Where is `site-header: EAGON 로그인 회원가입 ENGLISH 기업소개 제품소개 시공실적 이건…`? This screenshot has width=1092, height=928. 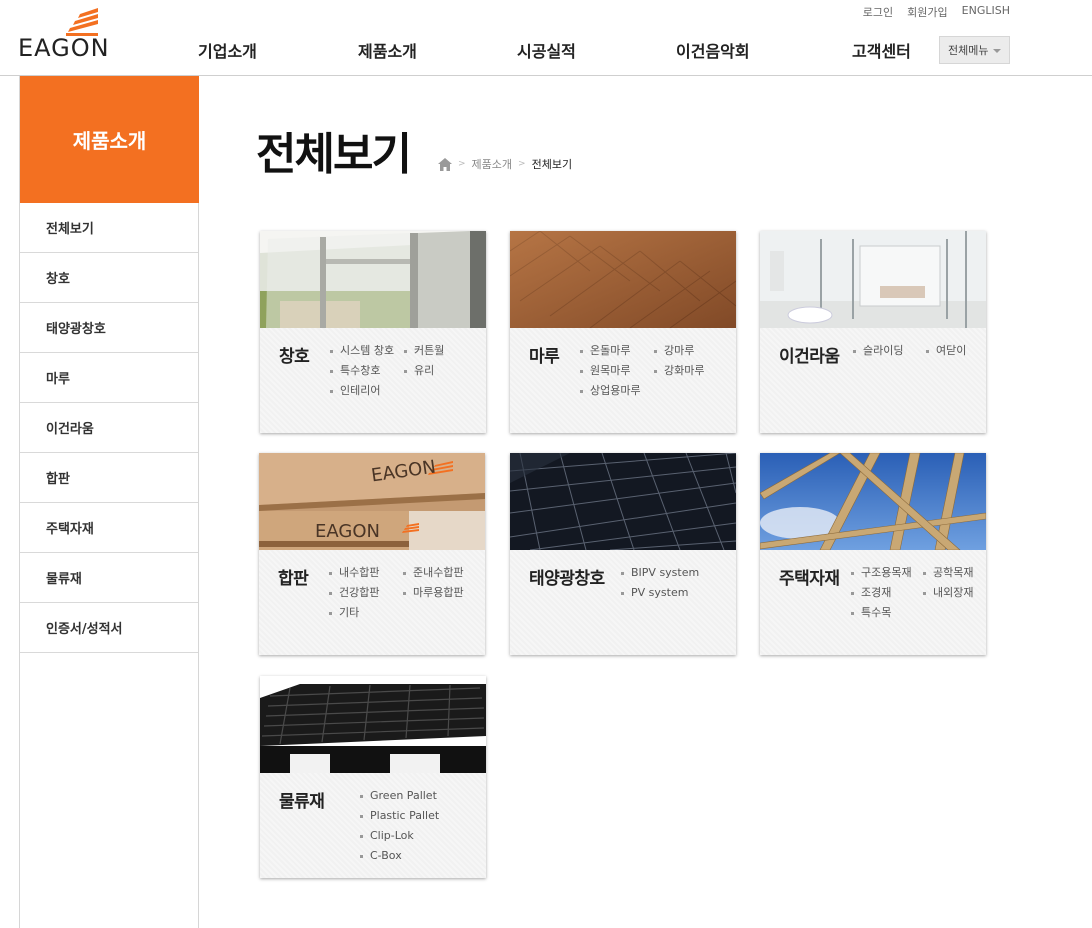 site-header: EAGON 로그인 회원가입 ENGLISH 기업소개 제품소개 시공실적 이건… is located at coordinates (546, 38).